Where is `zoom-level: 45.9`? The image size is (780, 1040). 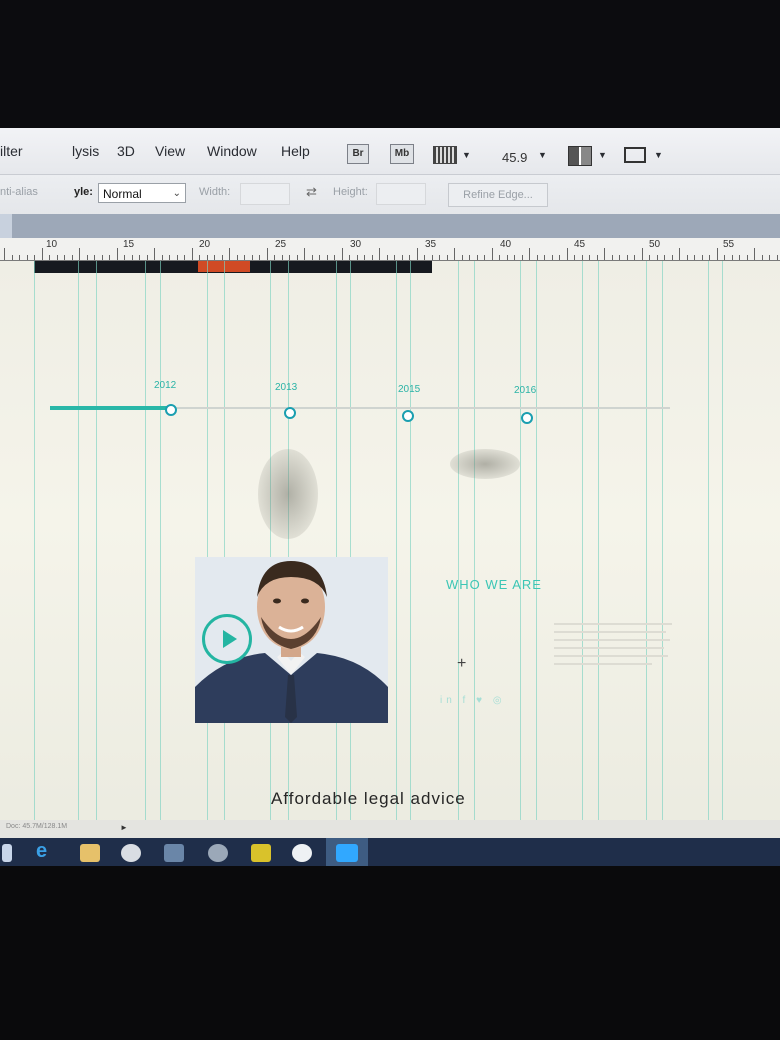
zoom-level: 45.9 is located at coordinates (514, 157).